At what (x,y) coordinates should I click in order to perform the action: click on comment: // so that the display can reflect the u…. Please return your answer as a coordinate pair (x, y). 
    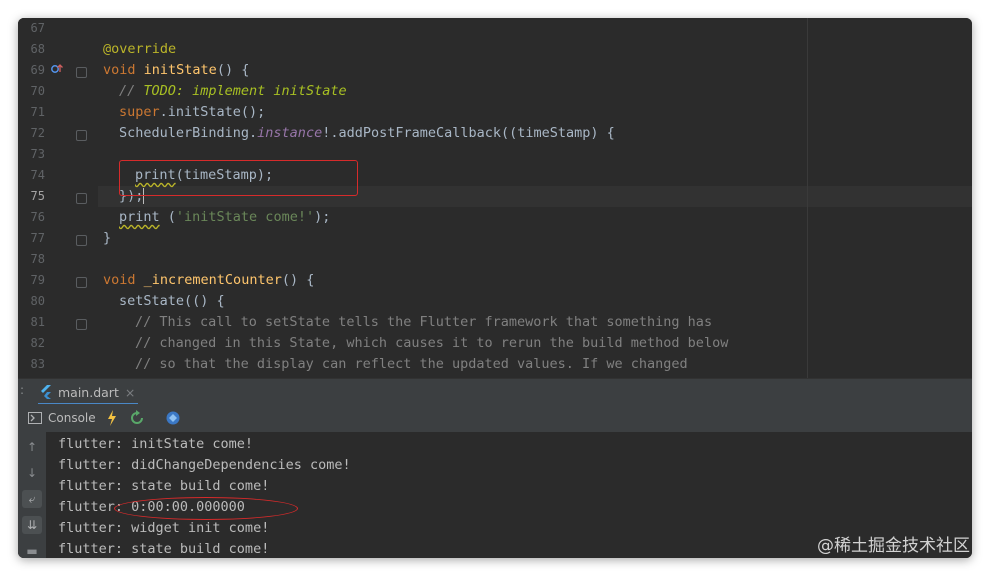
    Looking at the image, I should click on (411, 364).